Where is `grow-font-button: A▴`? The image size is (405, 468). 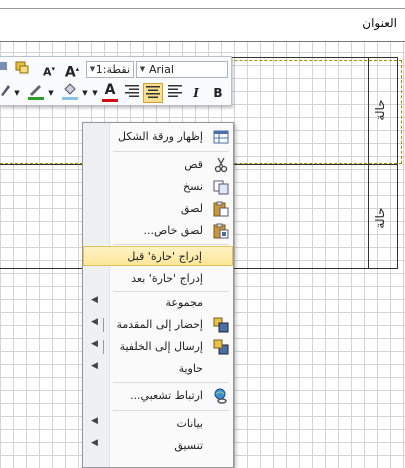
grow-font-button: A▴ is located at coordinates (72, 70).